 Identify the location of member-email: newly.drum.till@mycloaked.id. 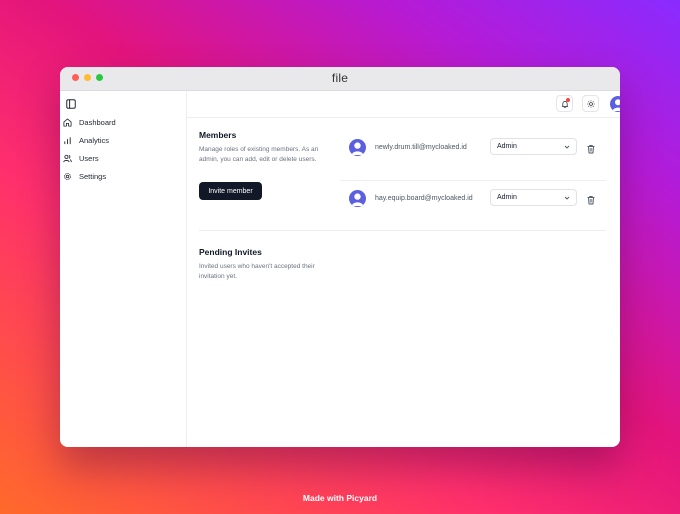
(421, 147).